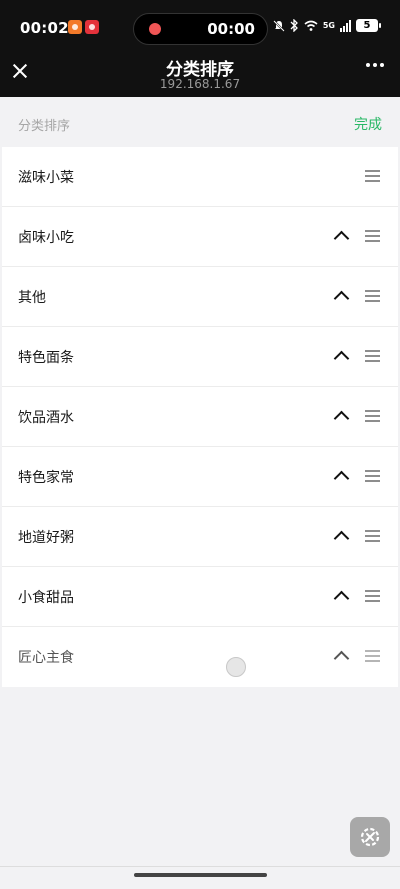 Image resolution: width=400 pixels, height=889 pixels. Describe the element at coordinates (46, 478) in the screenshot. I see `category-label: 特色家常` at that location.